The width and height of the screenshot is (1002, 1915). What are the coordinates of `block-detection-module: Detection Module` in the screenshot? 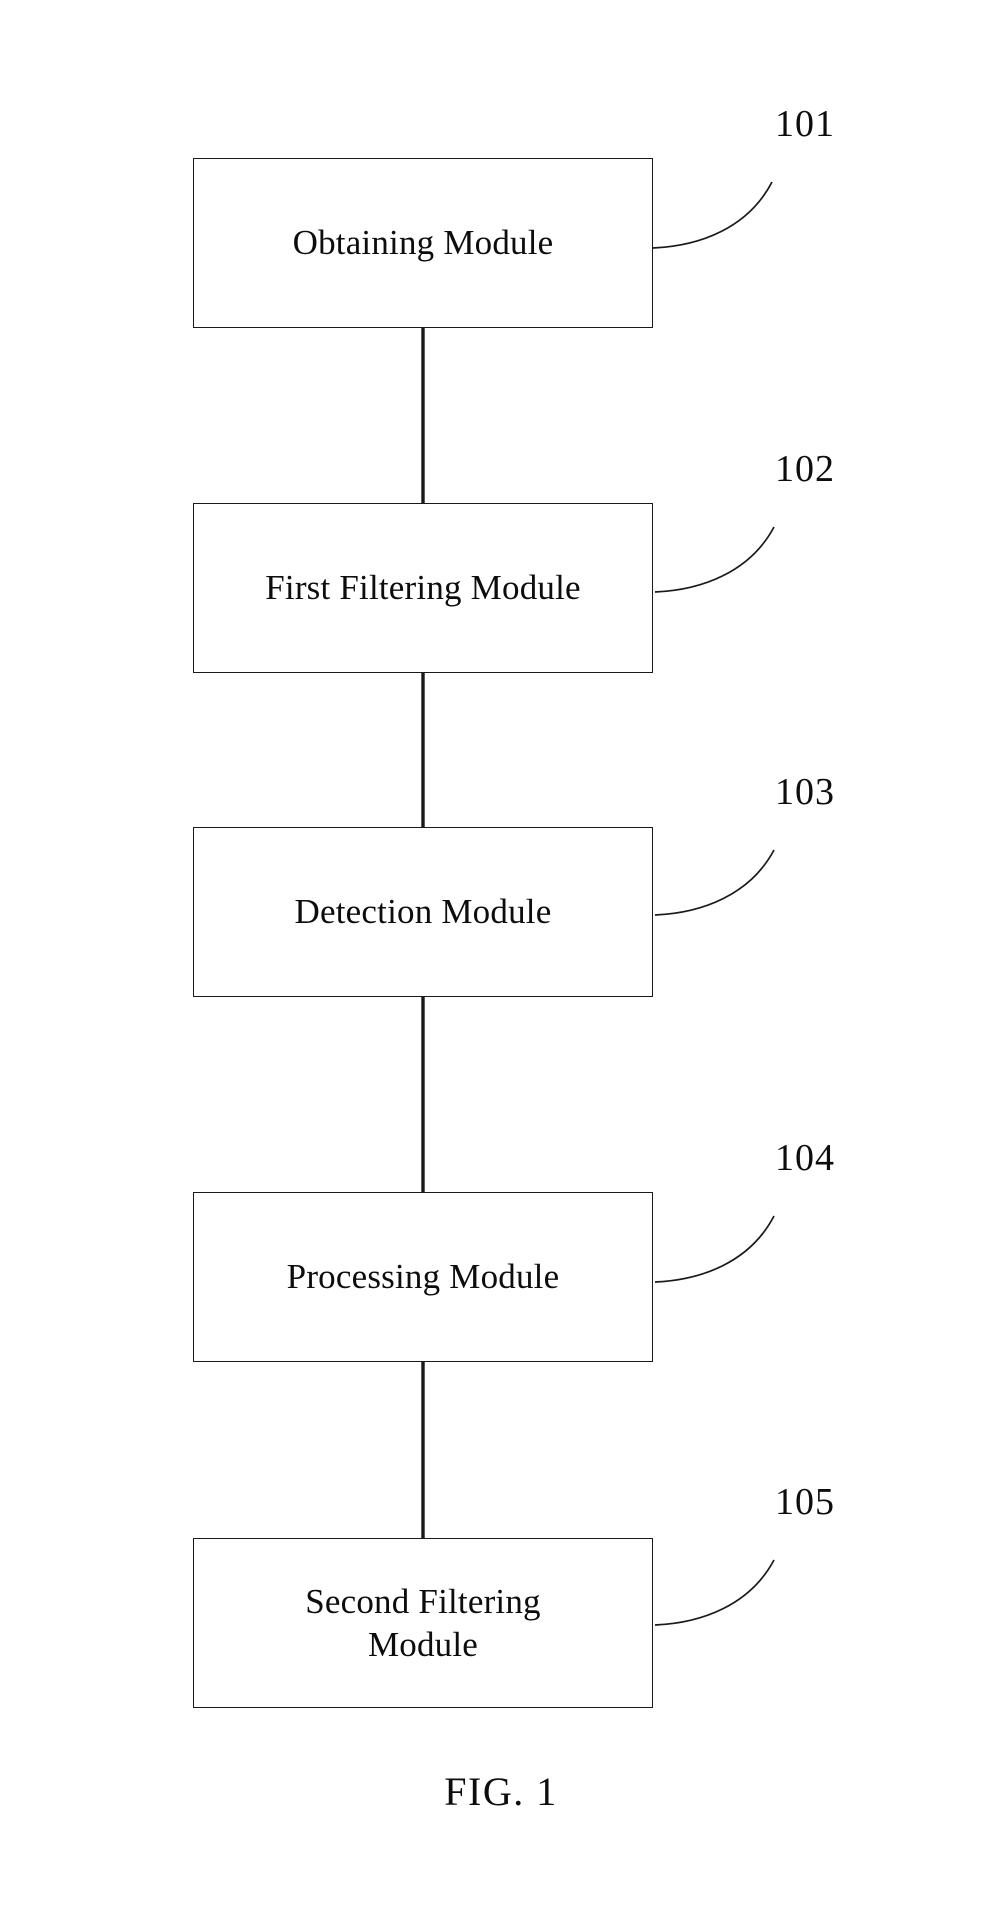 It's located at (423, 912).